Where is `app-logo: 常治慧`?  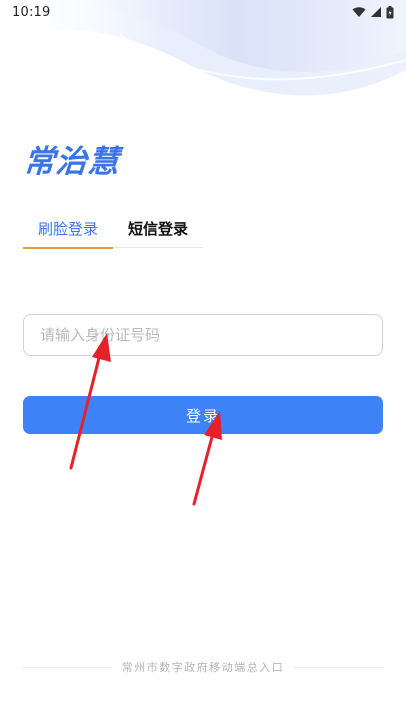
app-logo: 常治慧 is located at coordinates (72, 162).